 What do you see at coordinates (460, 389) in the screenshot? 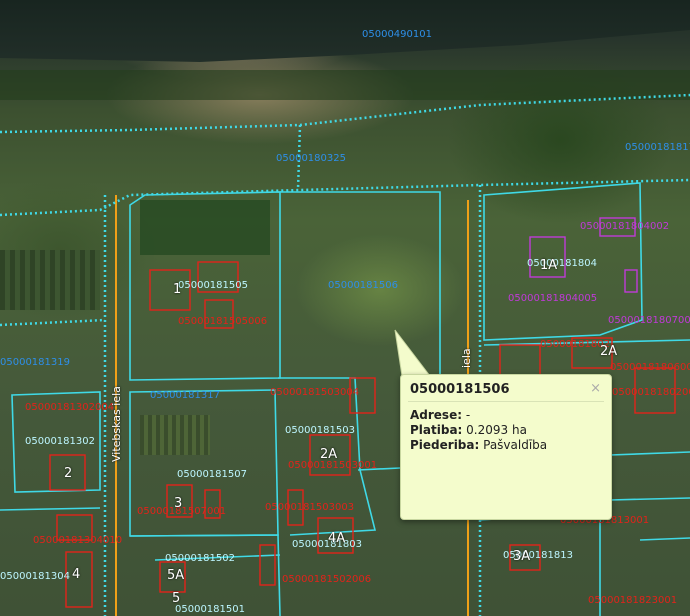
I see `popup-title: 05000181506` at bounding box center [460, 389].